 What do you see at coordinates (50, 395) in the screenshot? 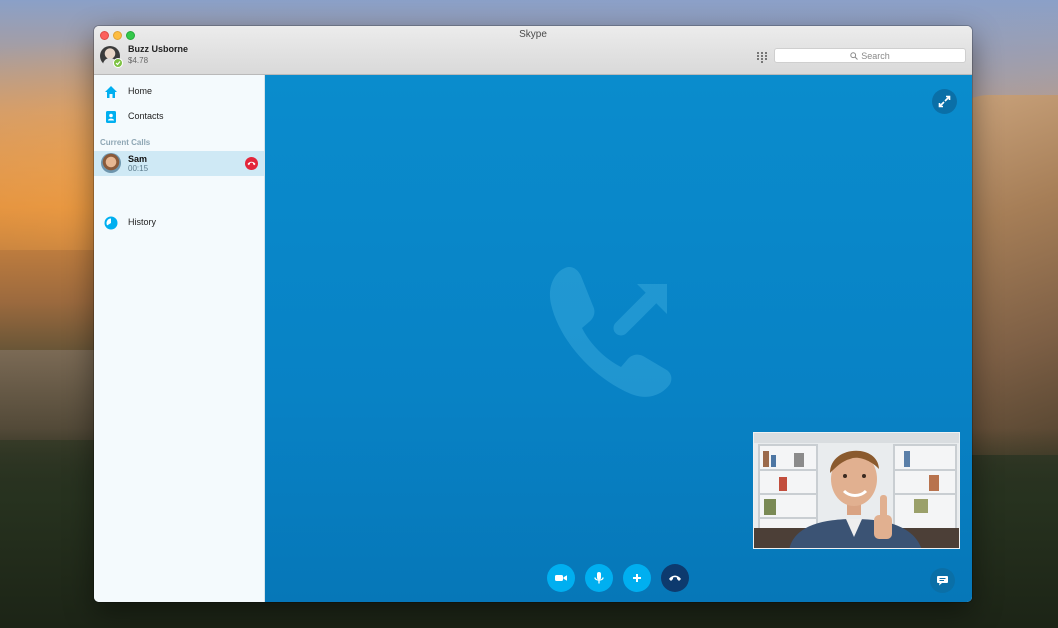
I see `desktop-rock` at bounding box center [50, 395].